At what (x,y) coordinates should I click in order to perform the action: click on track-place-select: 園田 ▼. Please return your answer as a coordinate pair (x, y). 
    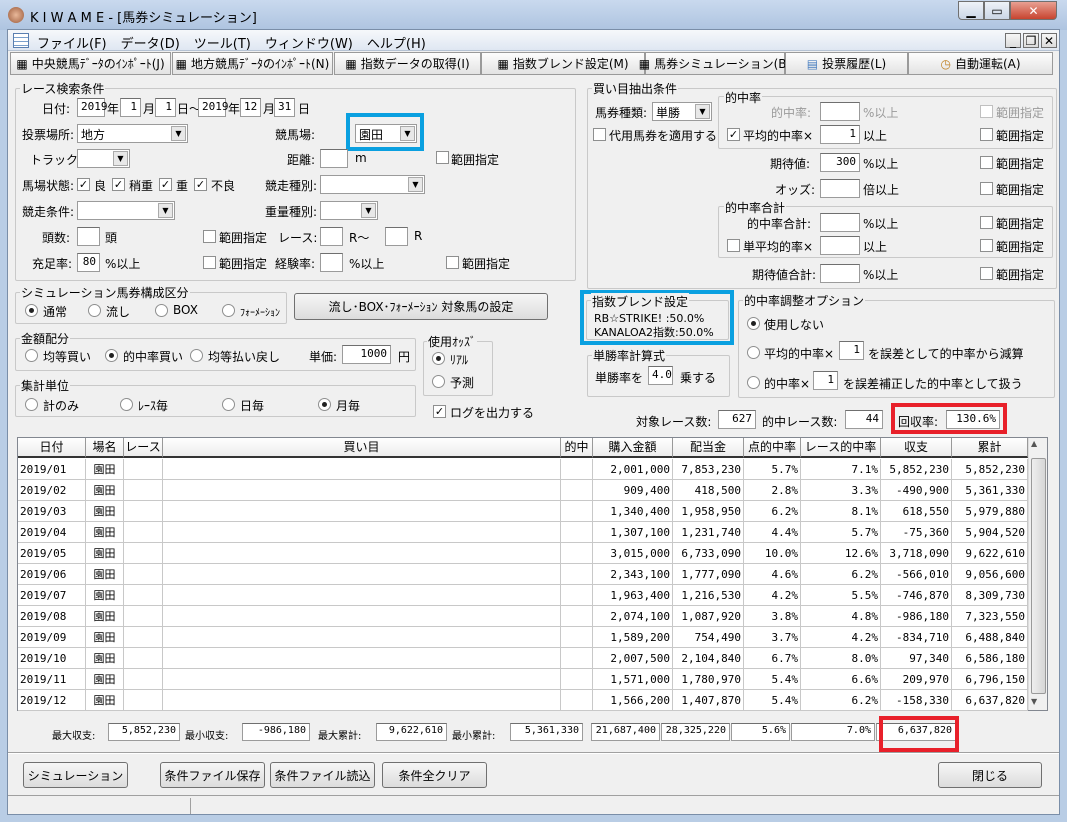
    Looking at the image, I should click on (386, 133).